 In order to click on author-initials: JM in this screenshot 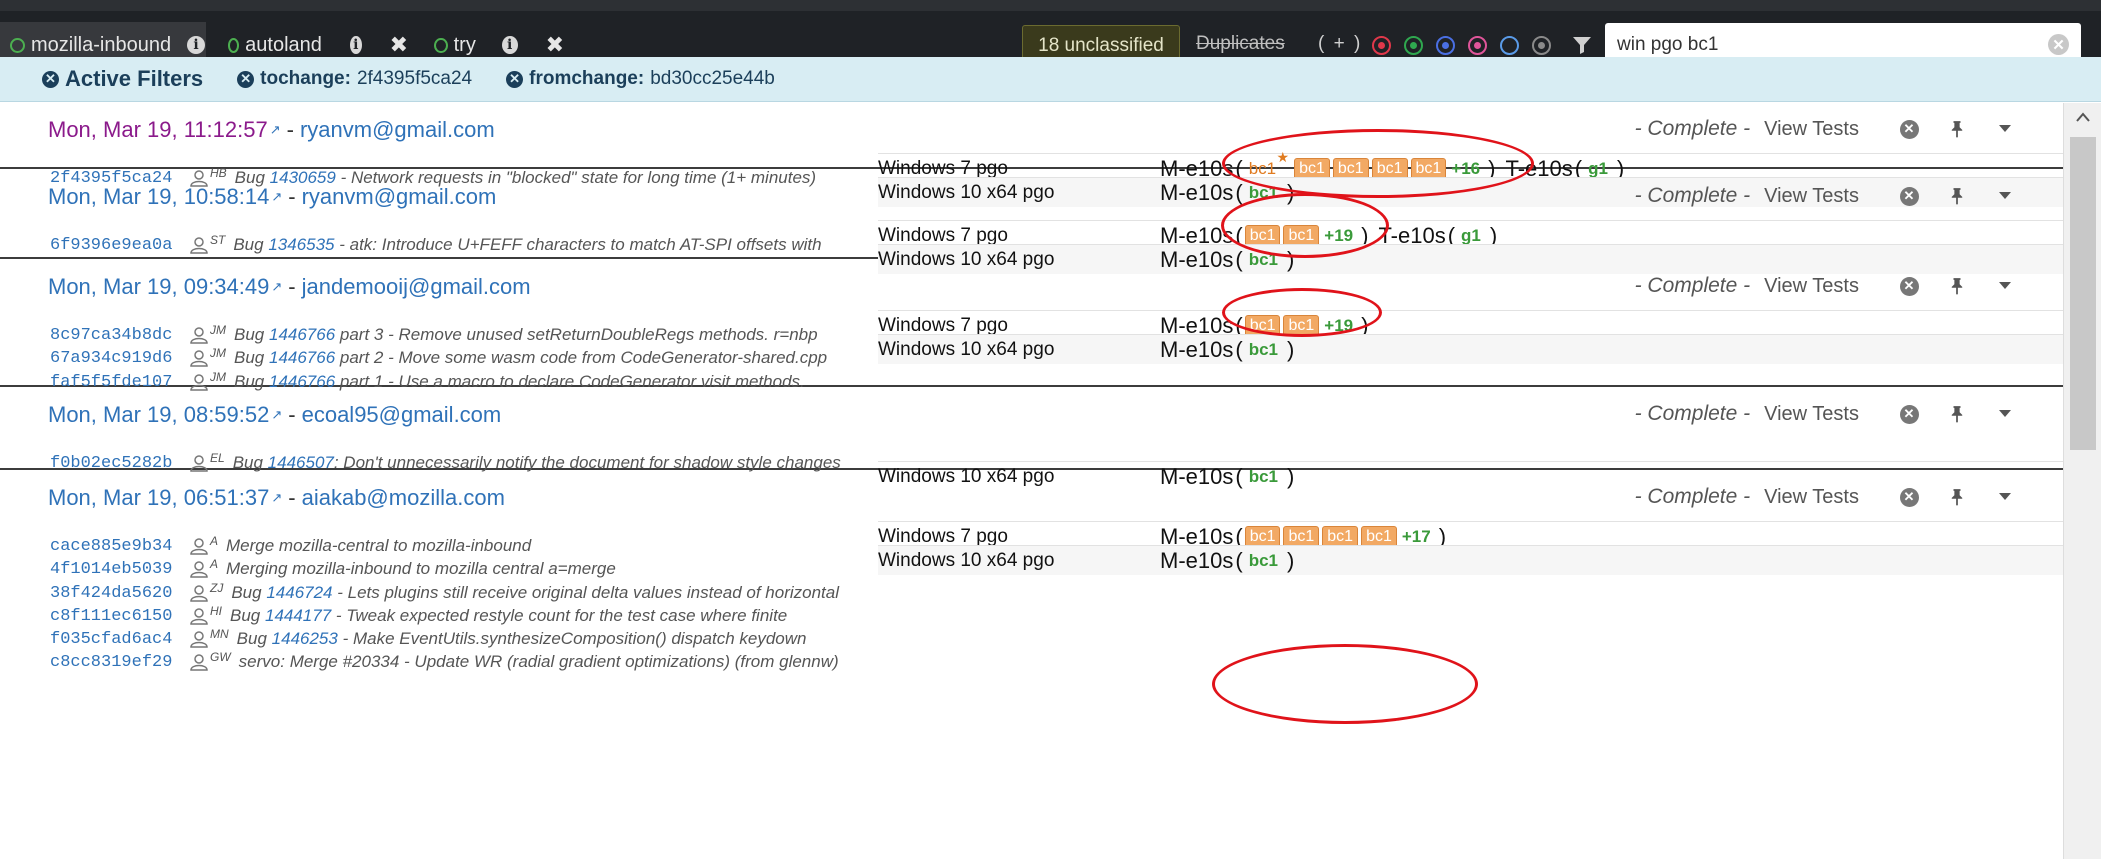, I will do `click(218, 354)`.